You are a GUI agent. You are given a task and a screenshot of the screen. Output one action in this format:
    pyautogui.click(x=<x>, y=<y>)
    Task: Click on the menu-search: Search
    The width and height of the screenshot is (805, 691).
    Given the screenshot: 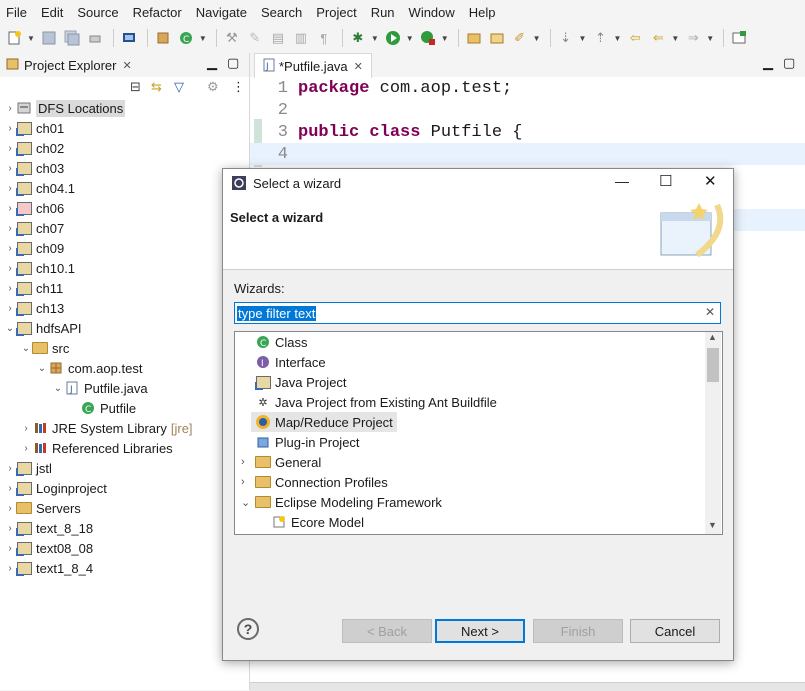 What is the action you would take?
    pyautogui.click(x=282, y=12)
    